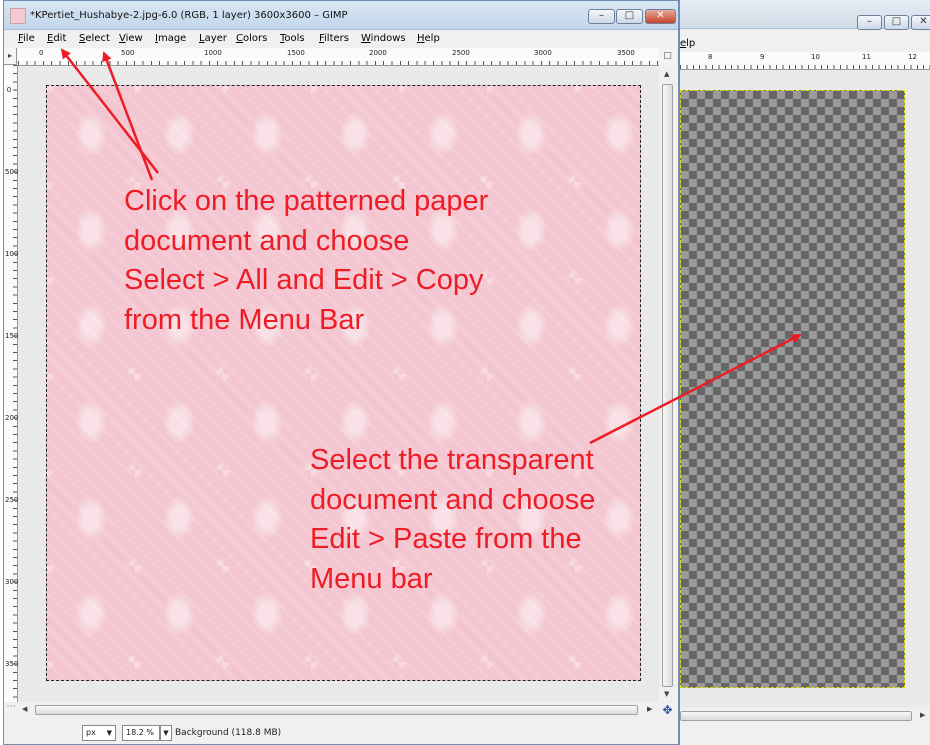 This screenshot has height=745, width=930. Describe the element at coordinates (26, 38) in the screenshot. I see `menu-file: File` at that location.